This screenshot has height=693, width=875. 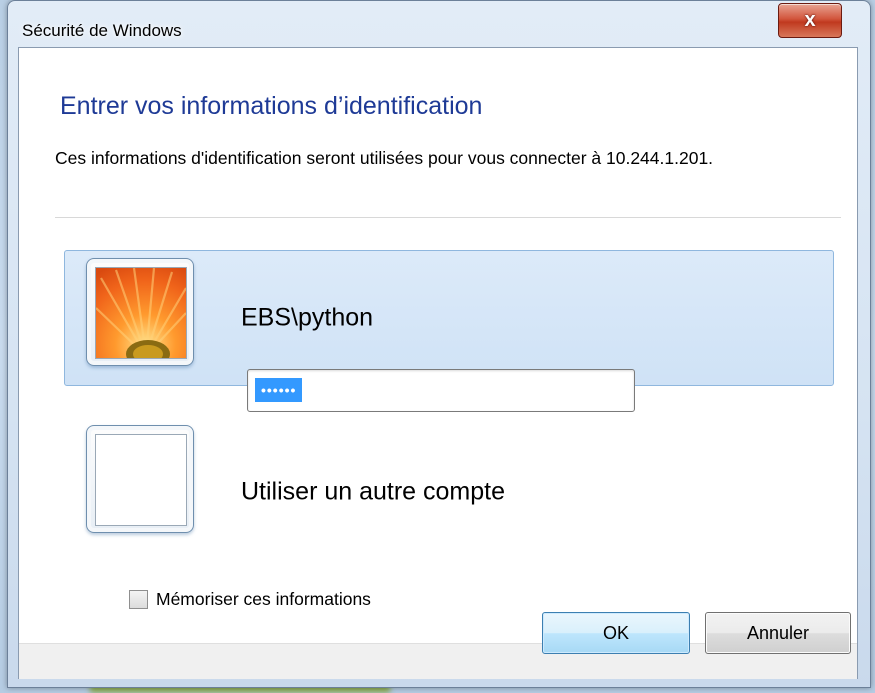 I want to click on blank-avatar-image, so click(x=141, y=480).